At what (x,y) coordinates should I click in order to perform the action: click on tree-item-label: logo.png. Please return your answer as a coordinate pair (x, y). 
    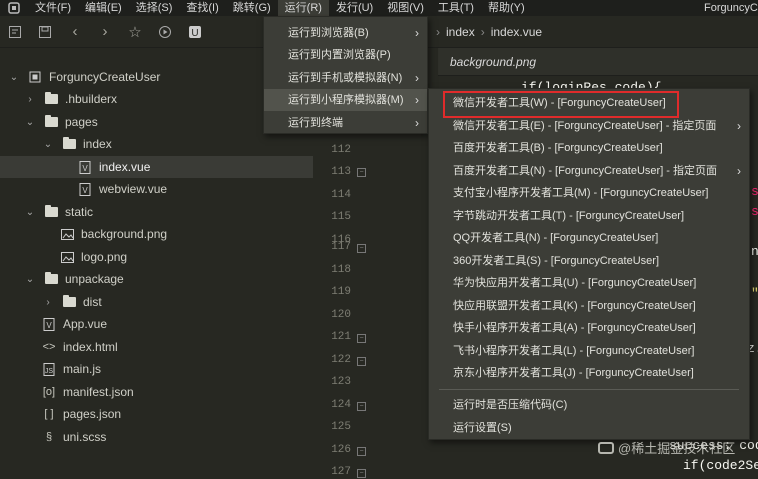
    Looking at the image, I should click on (104, 257).